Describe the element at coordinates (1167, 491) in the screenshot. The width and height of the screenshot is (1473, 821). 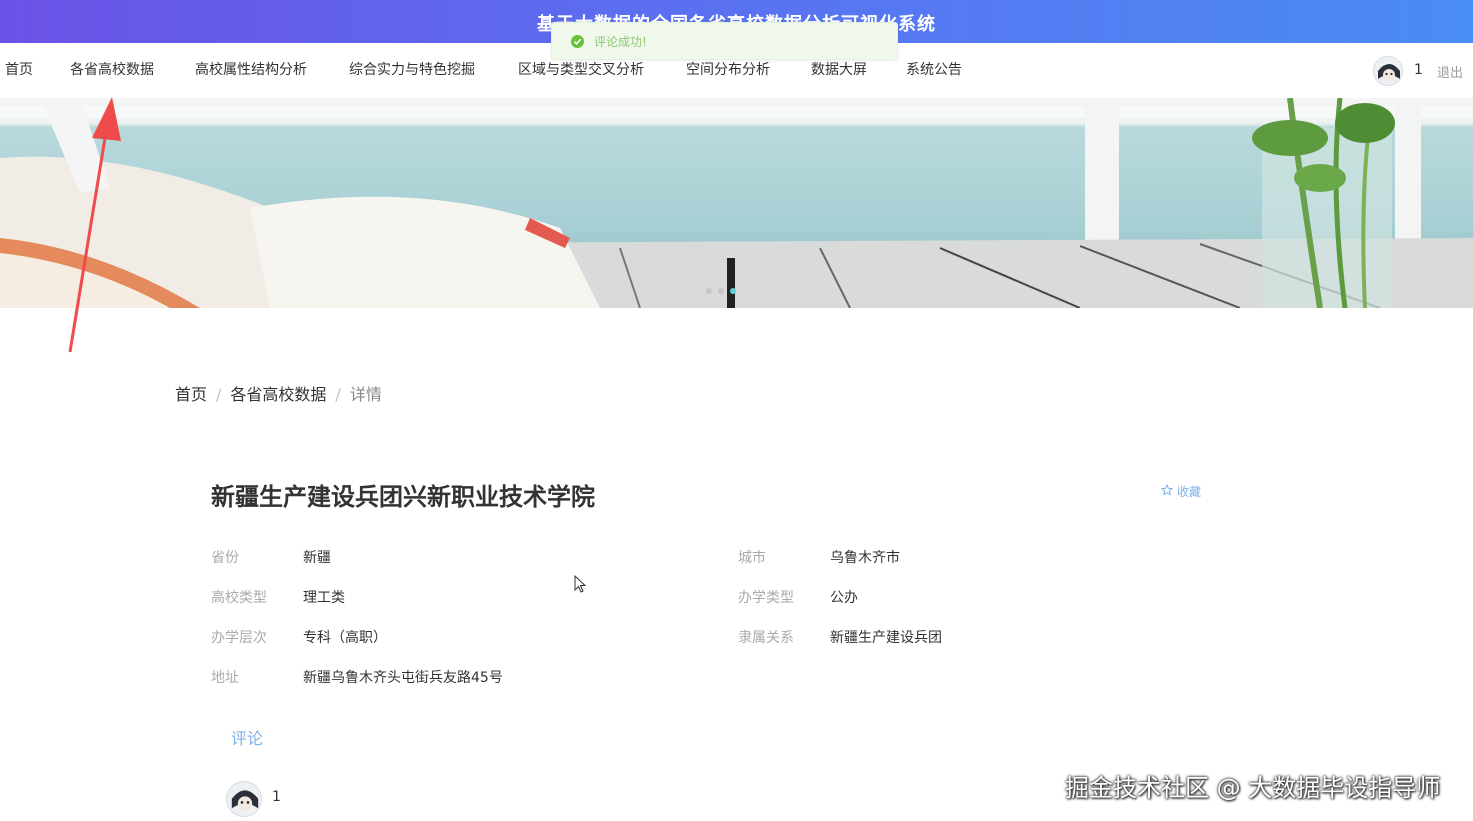
I see `star-outline-icon` at that location.